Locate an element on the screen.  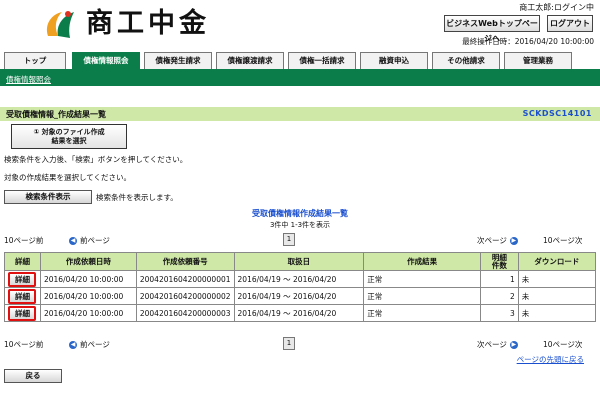
step-indicator: ① 対象のファイル作成 結果を選択 is located at coordinates (69, 136).